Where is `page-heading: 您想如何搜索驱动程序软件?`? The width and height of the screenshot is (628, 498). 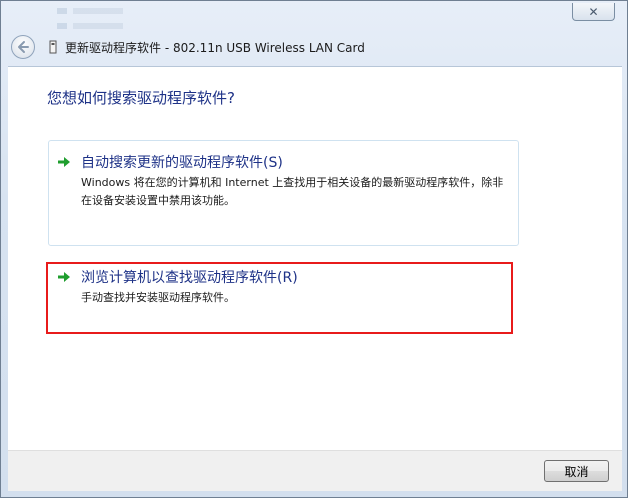 page-heading: 您想如何搜索驱动程序软件? is located at coordinates (141, 98).